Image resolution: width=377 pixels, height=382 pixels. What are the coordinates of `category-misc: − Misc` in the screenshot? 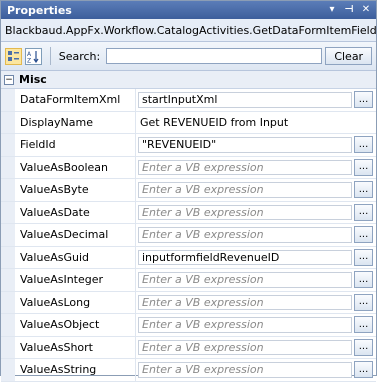 It's located at (188, 80).